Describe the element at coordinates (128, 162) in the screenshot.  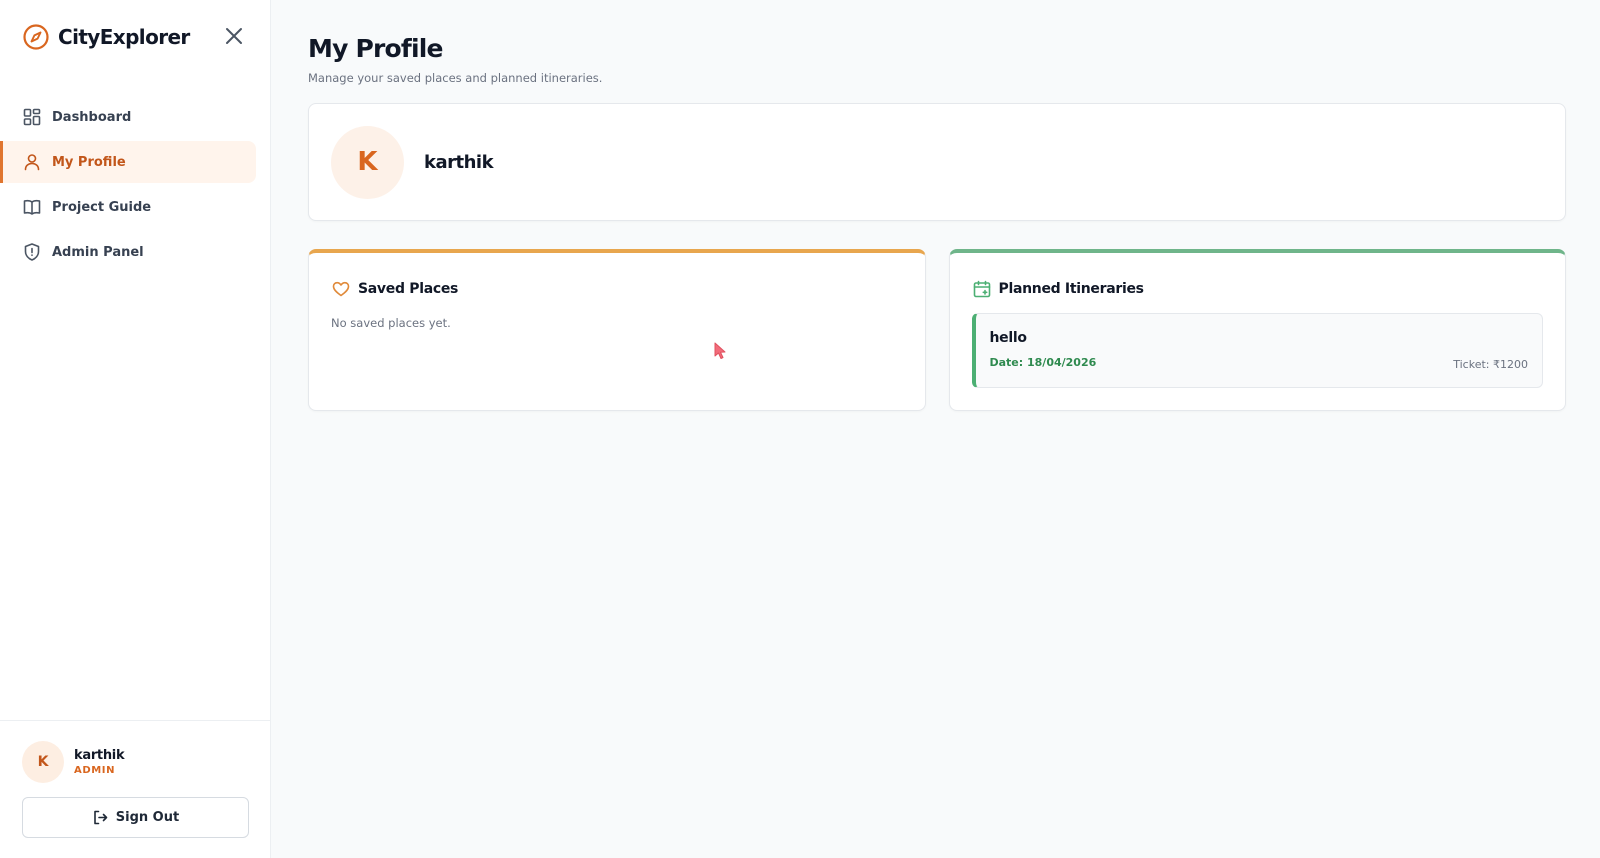
I see `sidebar-item-my-profile: My Profile` at that location.